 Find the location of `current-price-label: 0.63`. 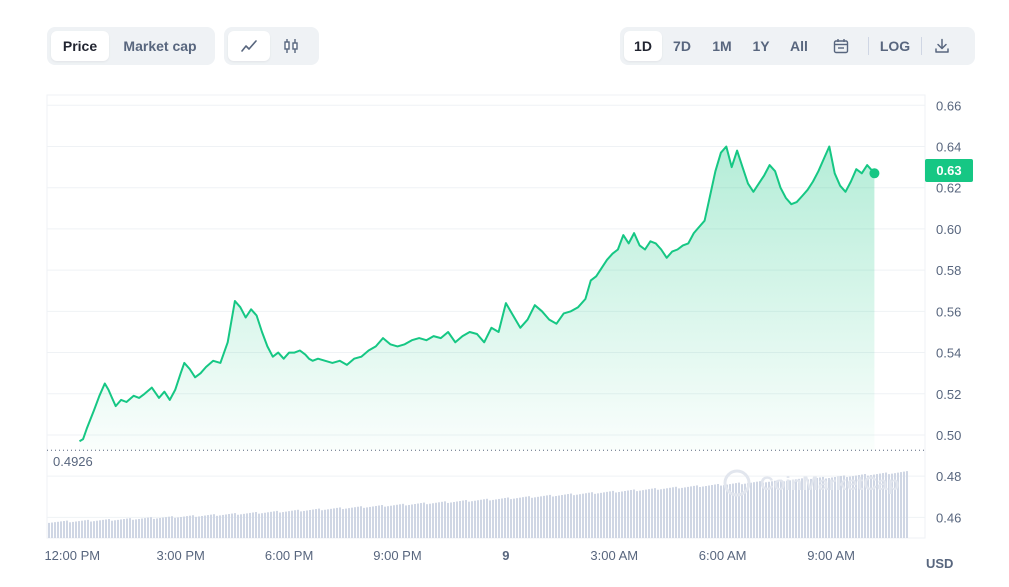

current-price-label: 0.63 is located at coordinates (948, 170).